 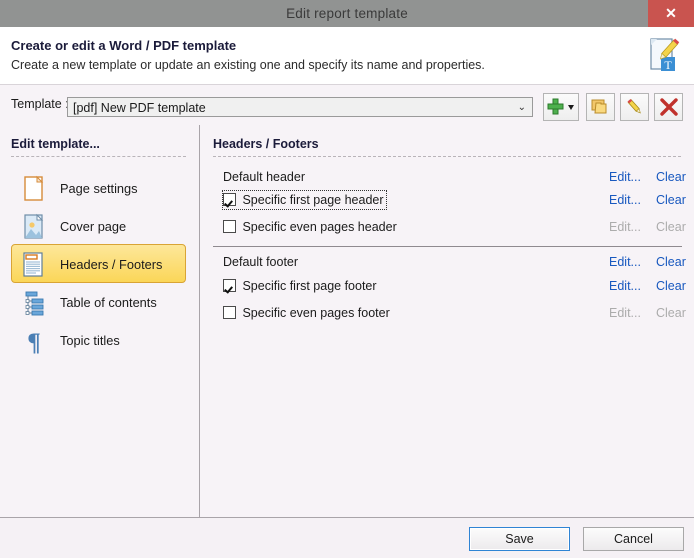 I want to click on sidebar-heading-divider, so click(x=98, y=156).